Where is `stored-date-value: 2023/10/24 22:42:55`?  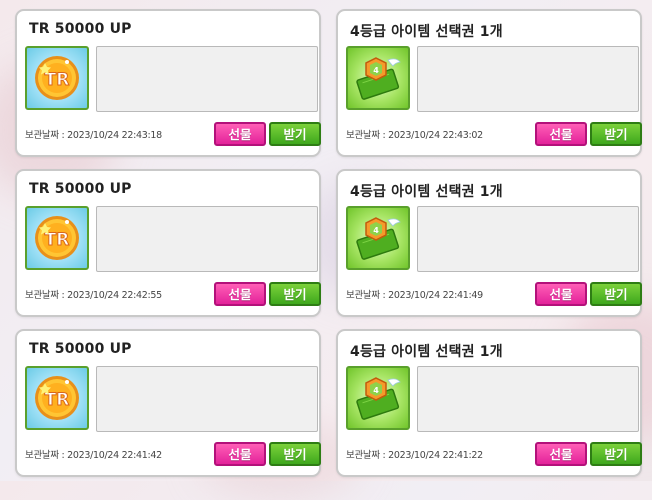
stored-date-value: 2023/10/24 22:42:55 is located at coordinates (114, 295).